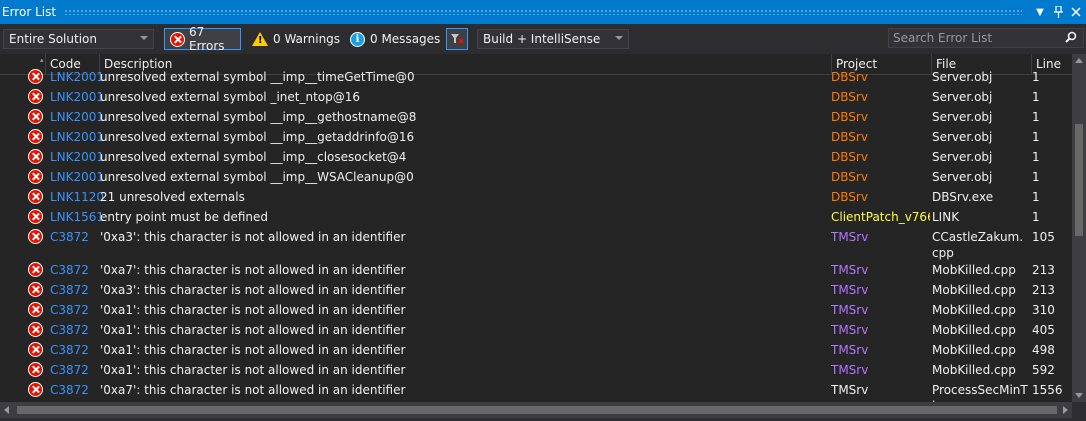 This screenshot has height=421, width=1086. Describe the element at coordinates (946, 217) in the screenshot. I see `error-file: LINK` at that location.